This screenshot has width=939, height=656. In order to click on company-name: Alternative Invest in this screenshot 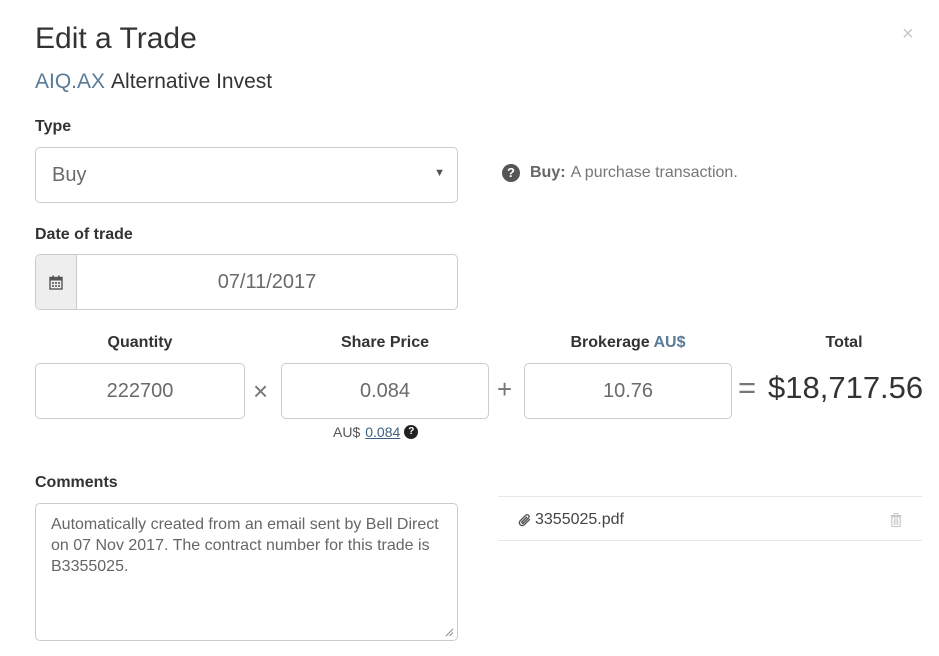, I will do `click(192, 81)`.